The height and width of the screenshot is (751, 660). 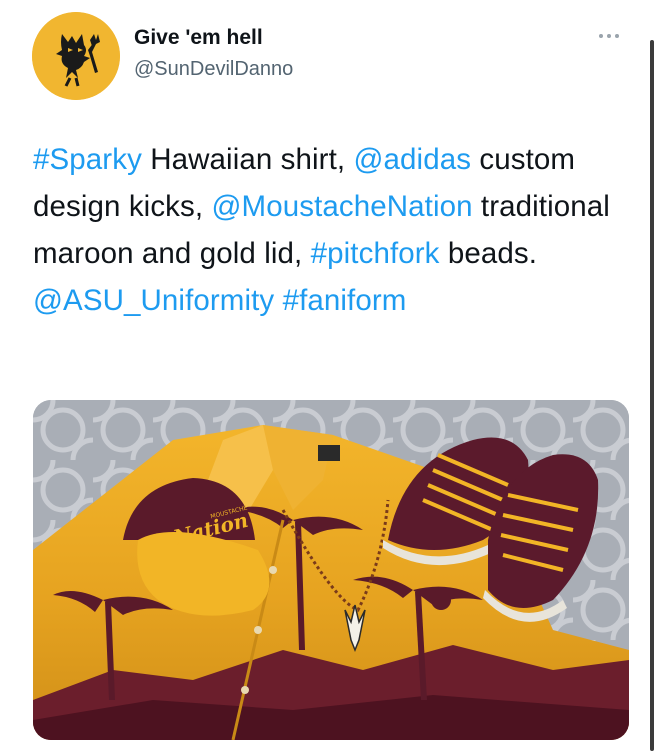 I want to click on display-name: Give 'em hell, so click(x=198, y=38).